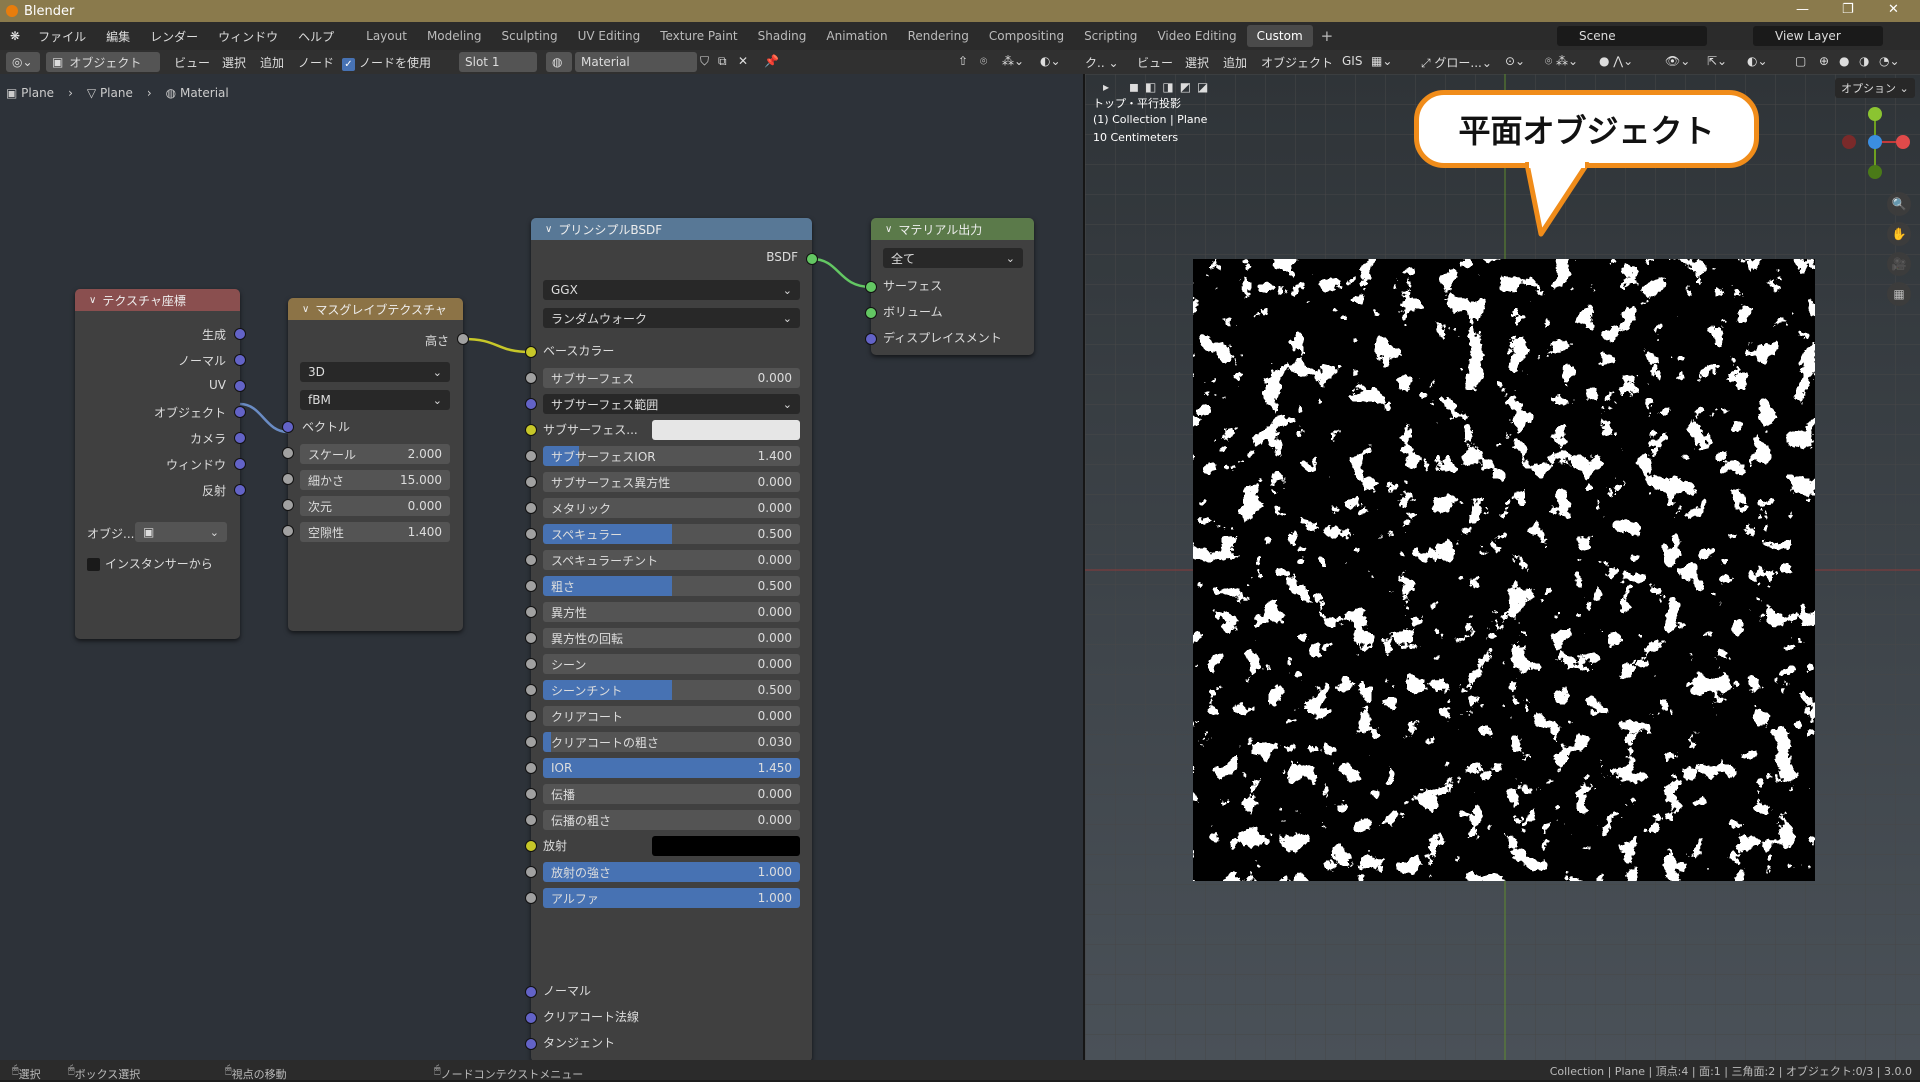  What do you see at coordinates (1050, 61) in the screenshot?
I see `overlay-icon: ◐⌄` at bounding box center [1050, 61].